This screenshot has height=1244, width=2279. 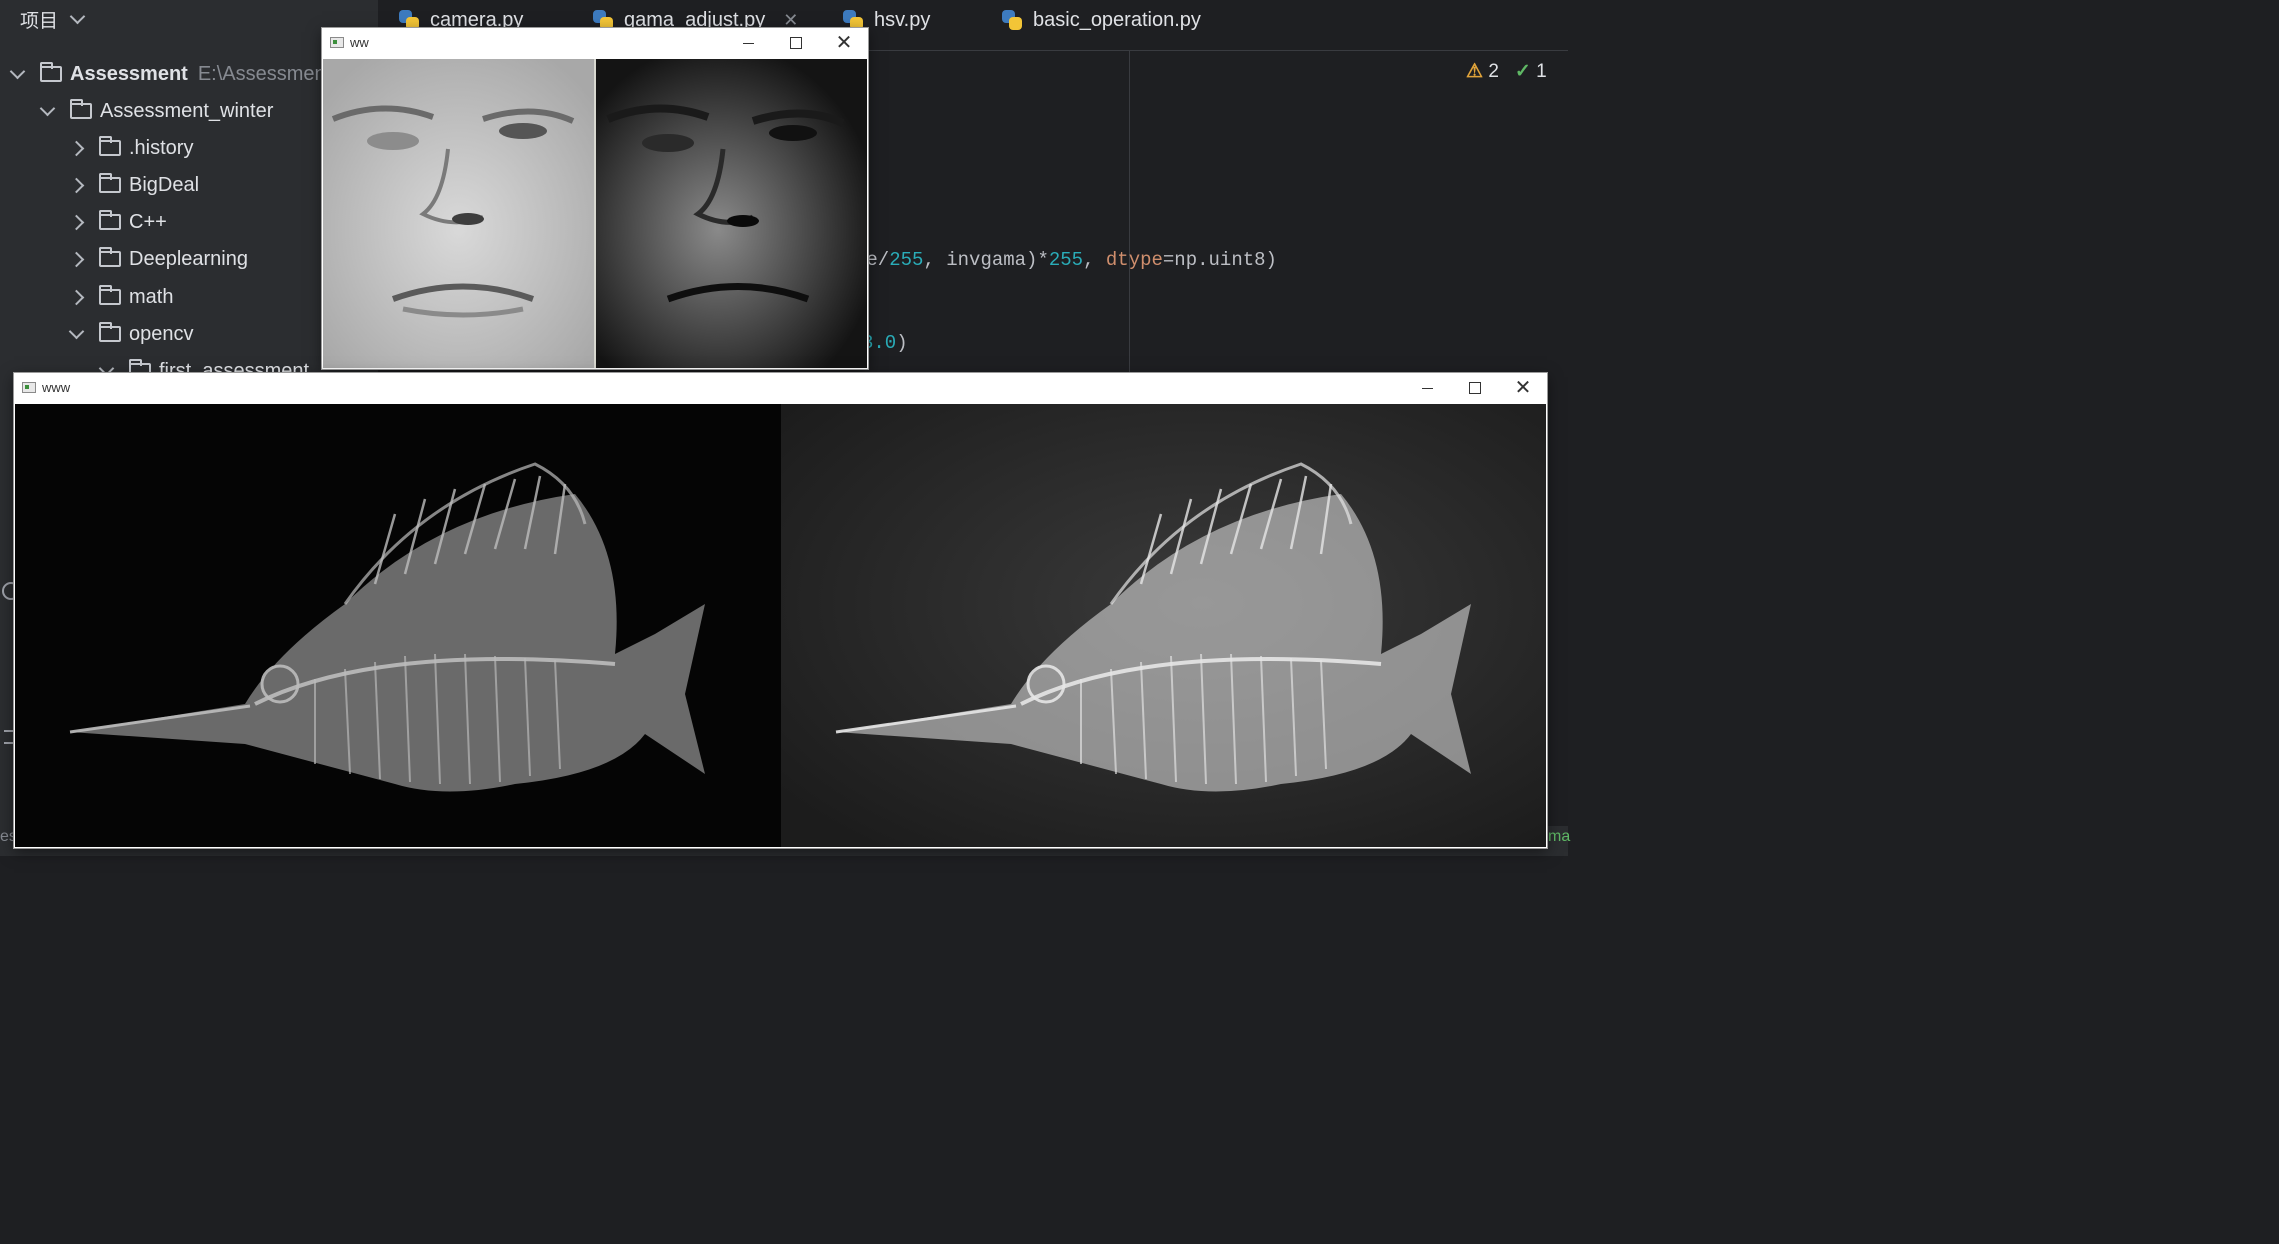 I want to click on tree-item-label: Assessment, so click(x=129, y=73).